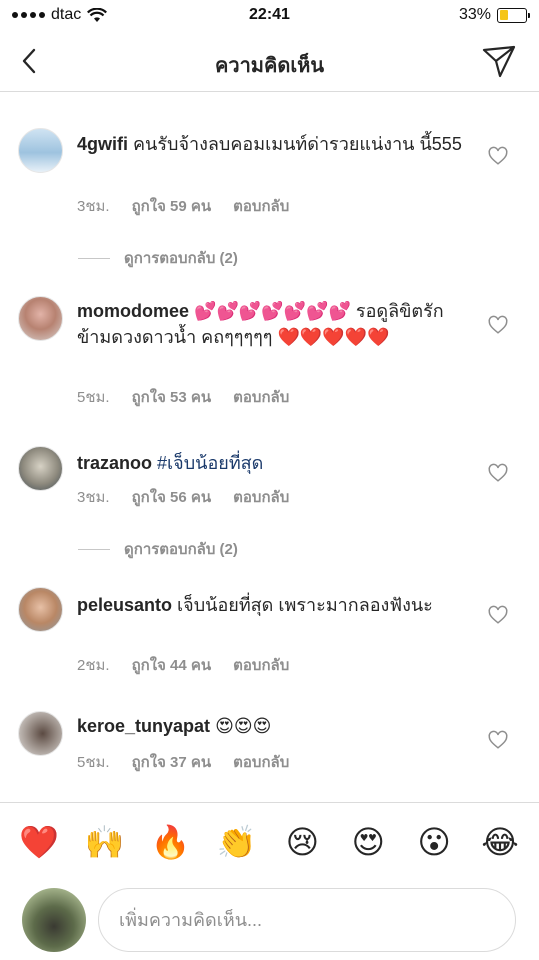  Describe the element at coordinates (269, 66) in the screenshot. I see `page-title: ความคิดเห็น` at that location.